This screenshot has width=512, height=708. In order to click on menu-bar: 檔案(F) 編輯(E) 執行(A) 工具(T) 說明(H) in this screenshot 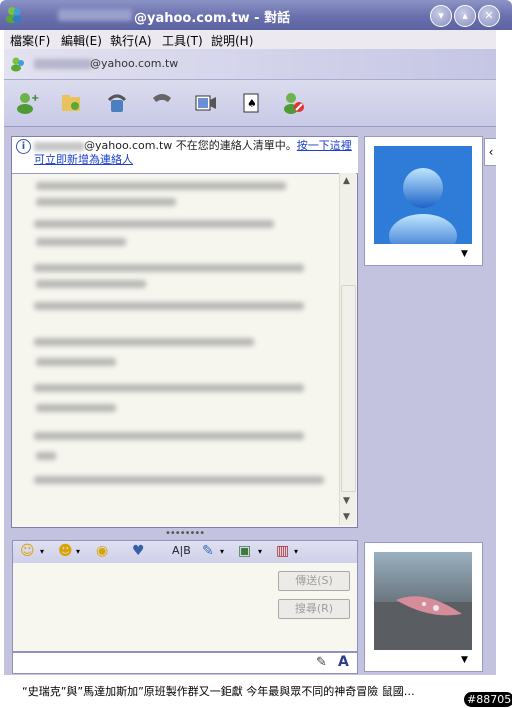, I will do `click(252, 40)`.